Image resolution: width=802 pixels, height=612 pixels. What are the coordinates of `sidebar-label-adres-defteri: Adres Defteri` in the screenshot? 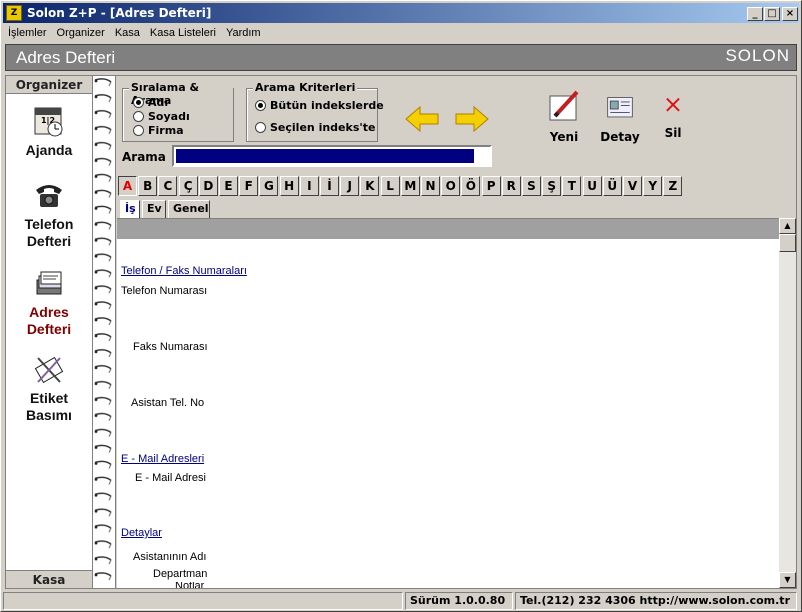 It's located at (49, 320).